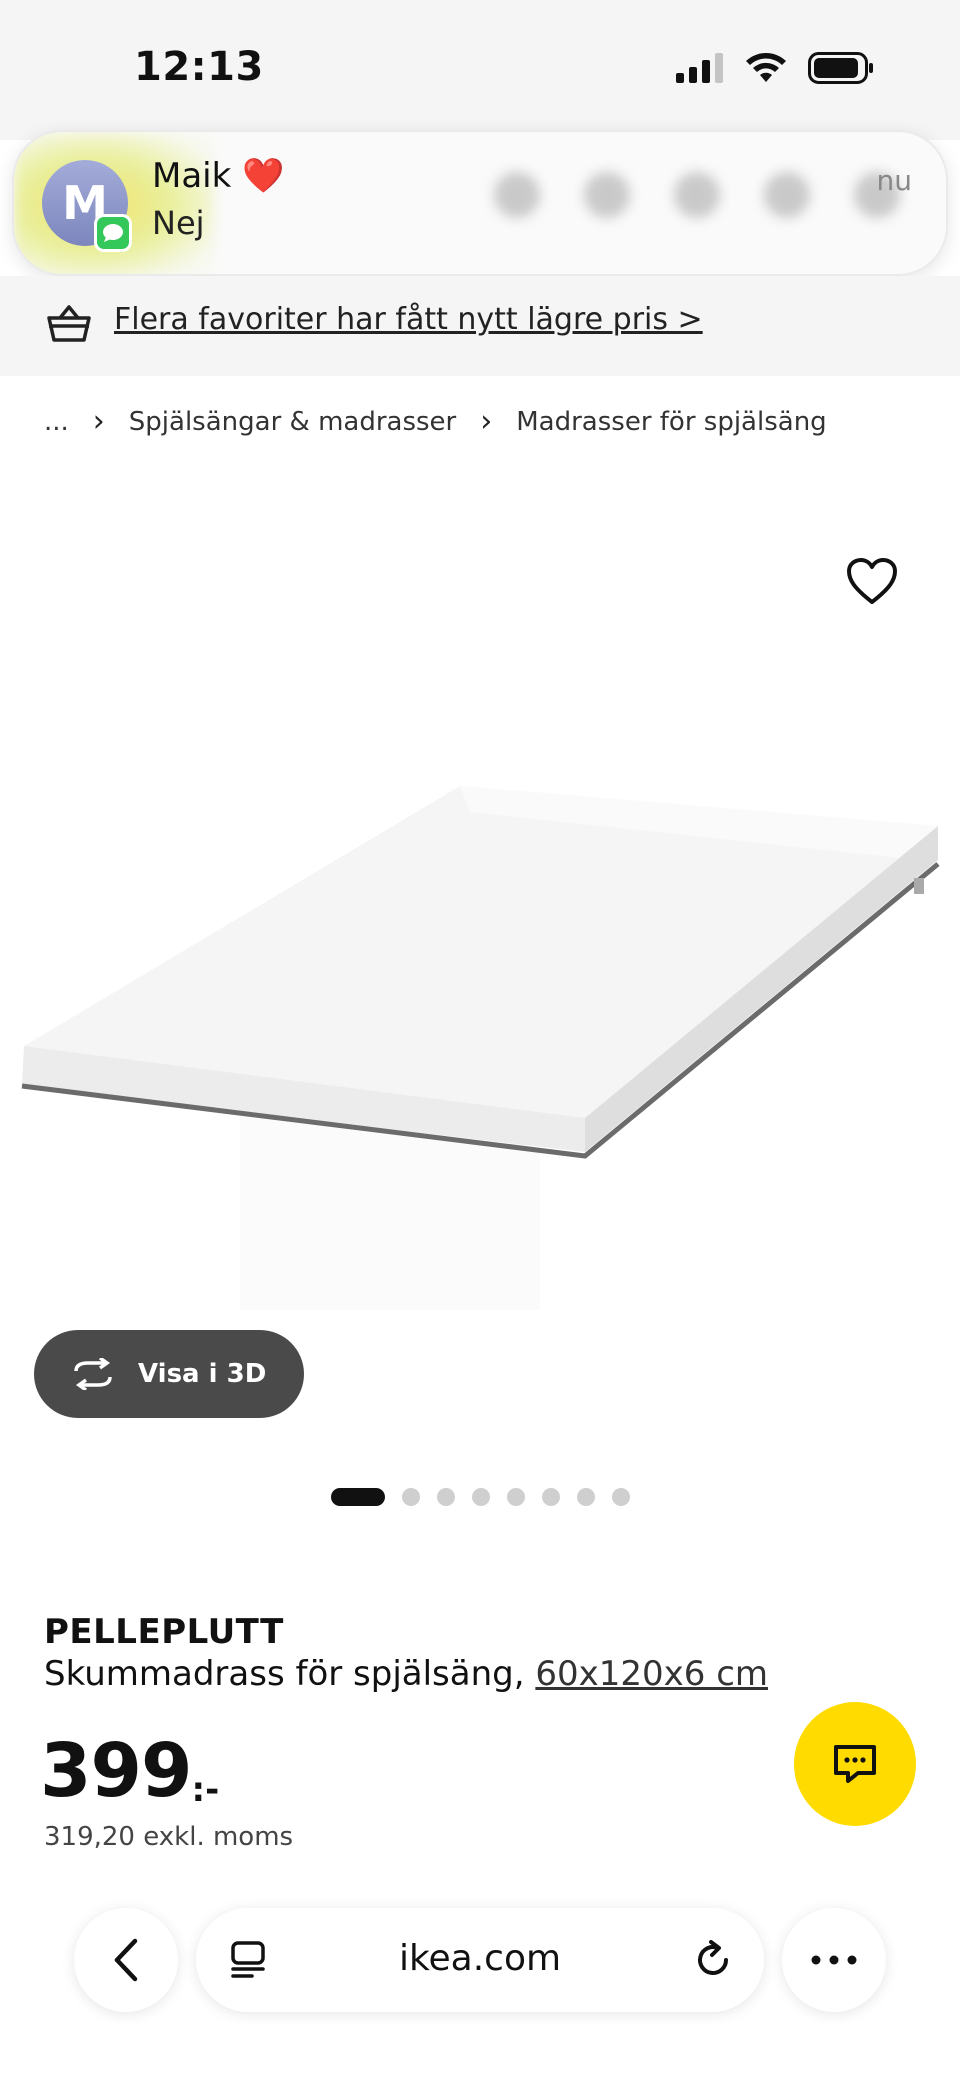  I want to click on back-button, so click(126, 1960).